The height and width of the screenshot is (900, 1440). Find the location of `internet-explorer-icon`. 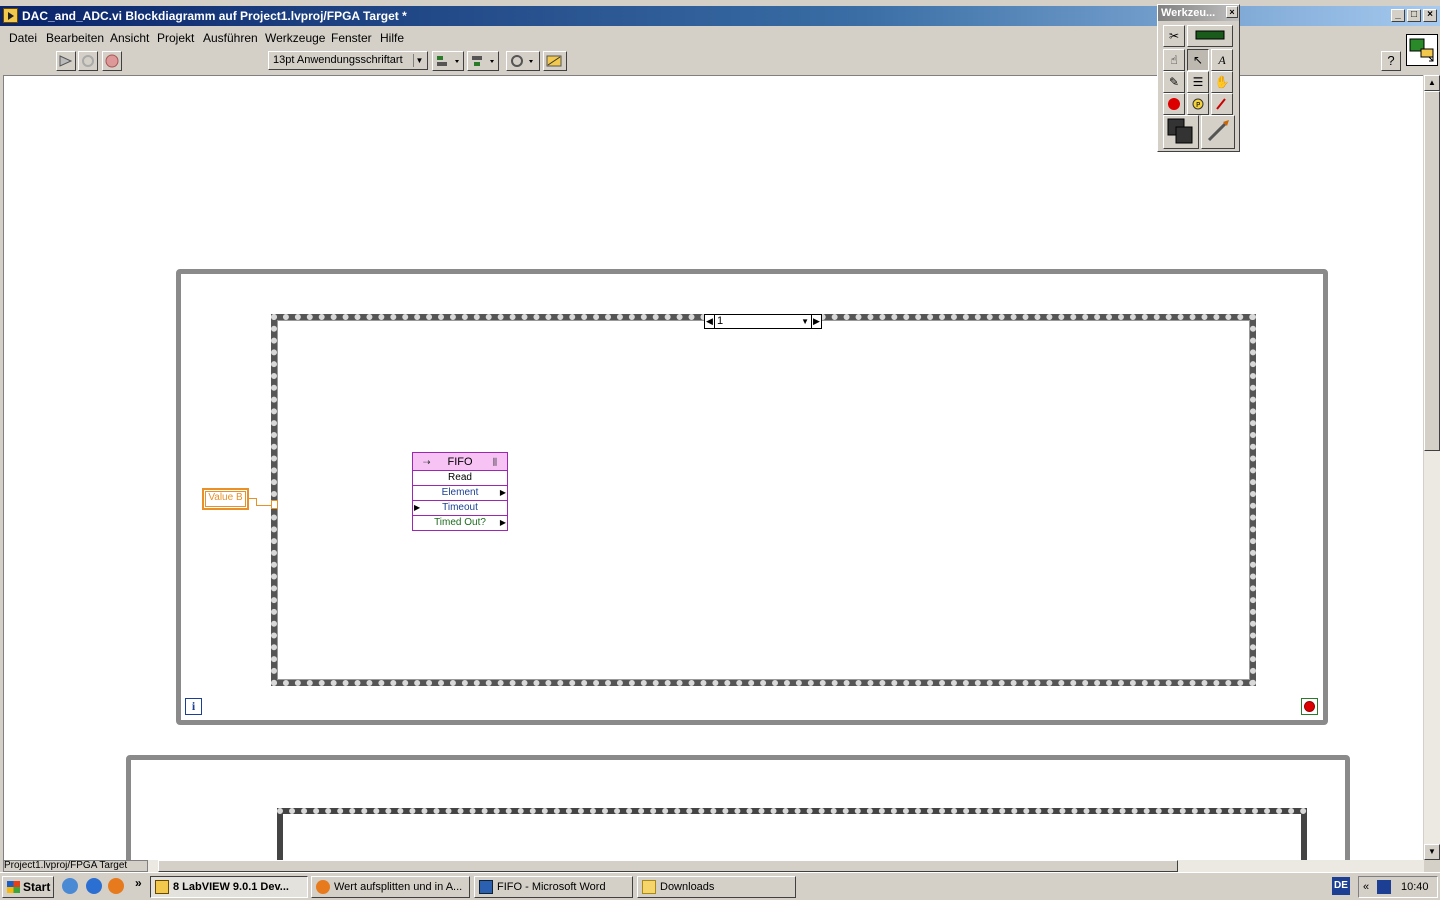

internet-explorer-icon is located at coordinates (94, 886).